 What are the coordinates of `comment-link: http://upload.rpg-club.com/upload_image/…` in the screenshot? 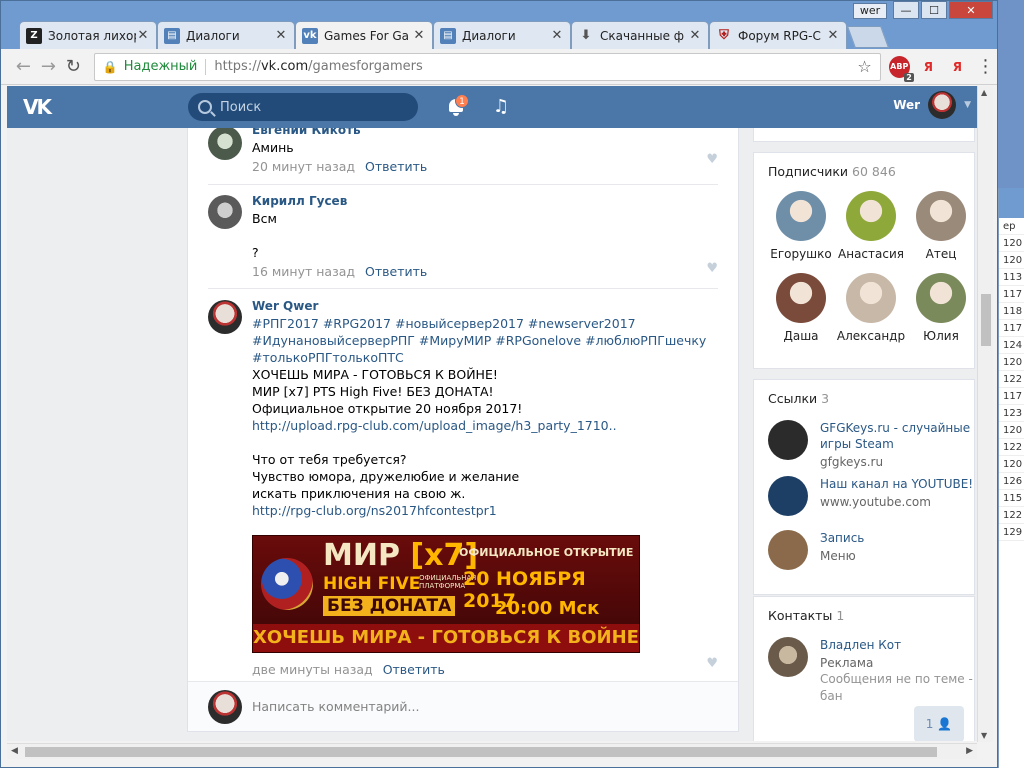 It's located at (434, 425).